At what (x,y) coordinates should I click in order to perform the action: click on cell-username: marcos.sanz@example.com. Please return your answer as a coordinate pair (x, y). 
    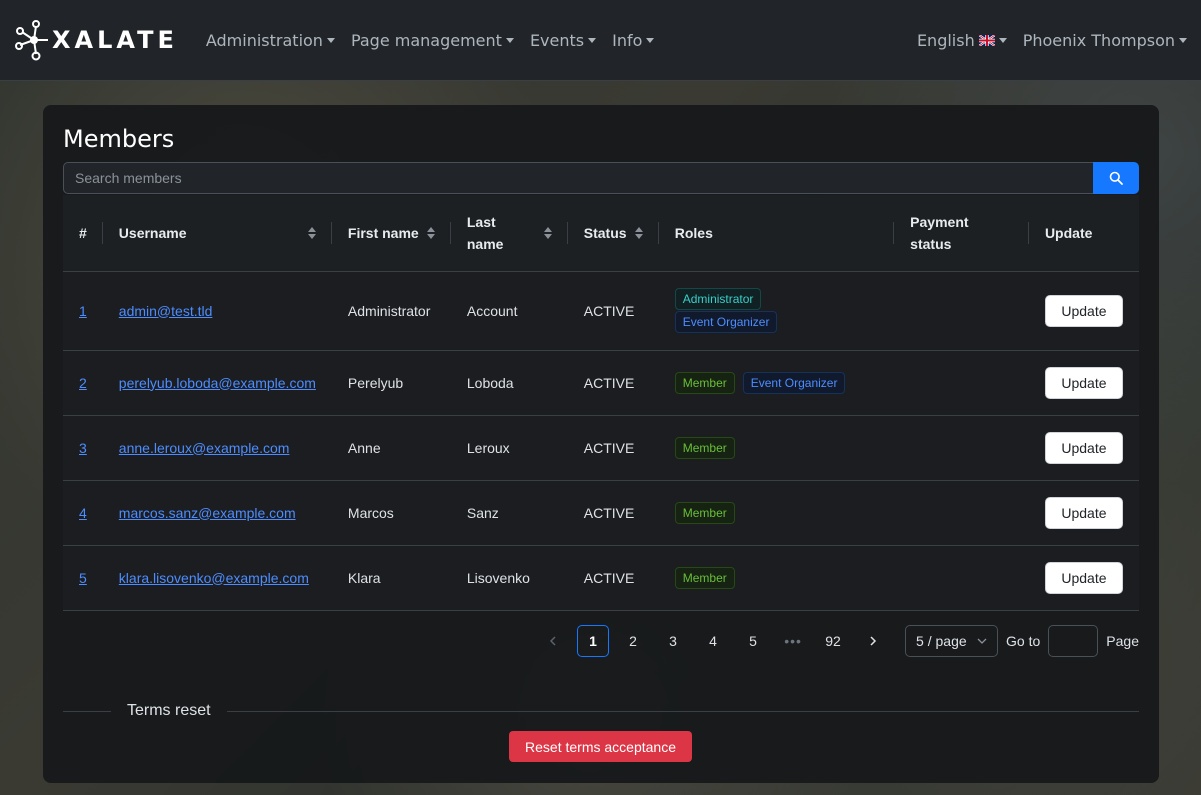
    Looking at the image, I should click on (217, 513).